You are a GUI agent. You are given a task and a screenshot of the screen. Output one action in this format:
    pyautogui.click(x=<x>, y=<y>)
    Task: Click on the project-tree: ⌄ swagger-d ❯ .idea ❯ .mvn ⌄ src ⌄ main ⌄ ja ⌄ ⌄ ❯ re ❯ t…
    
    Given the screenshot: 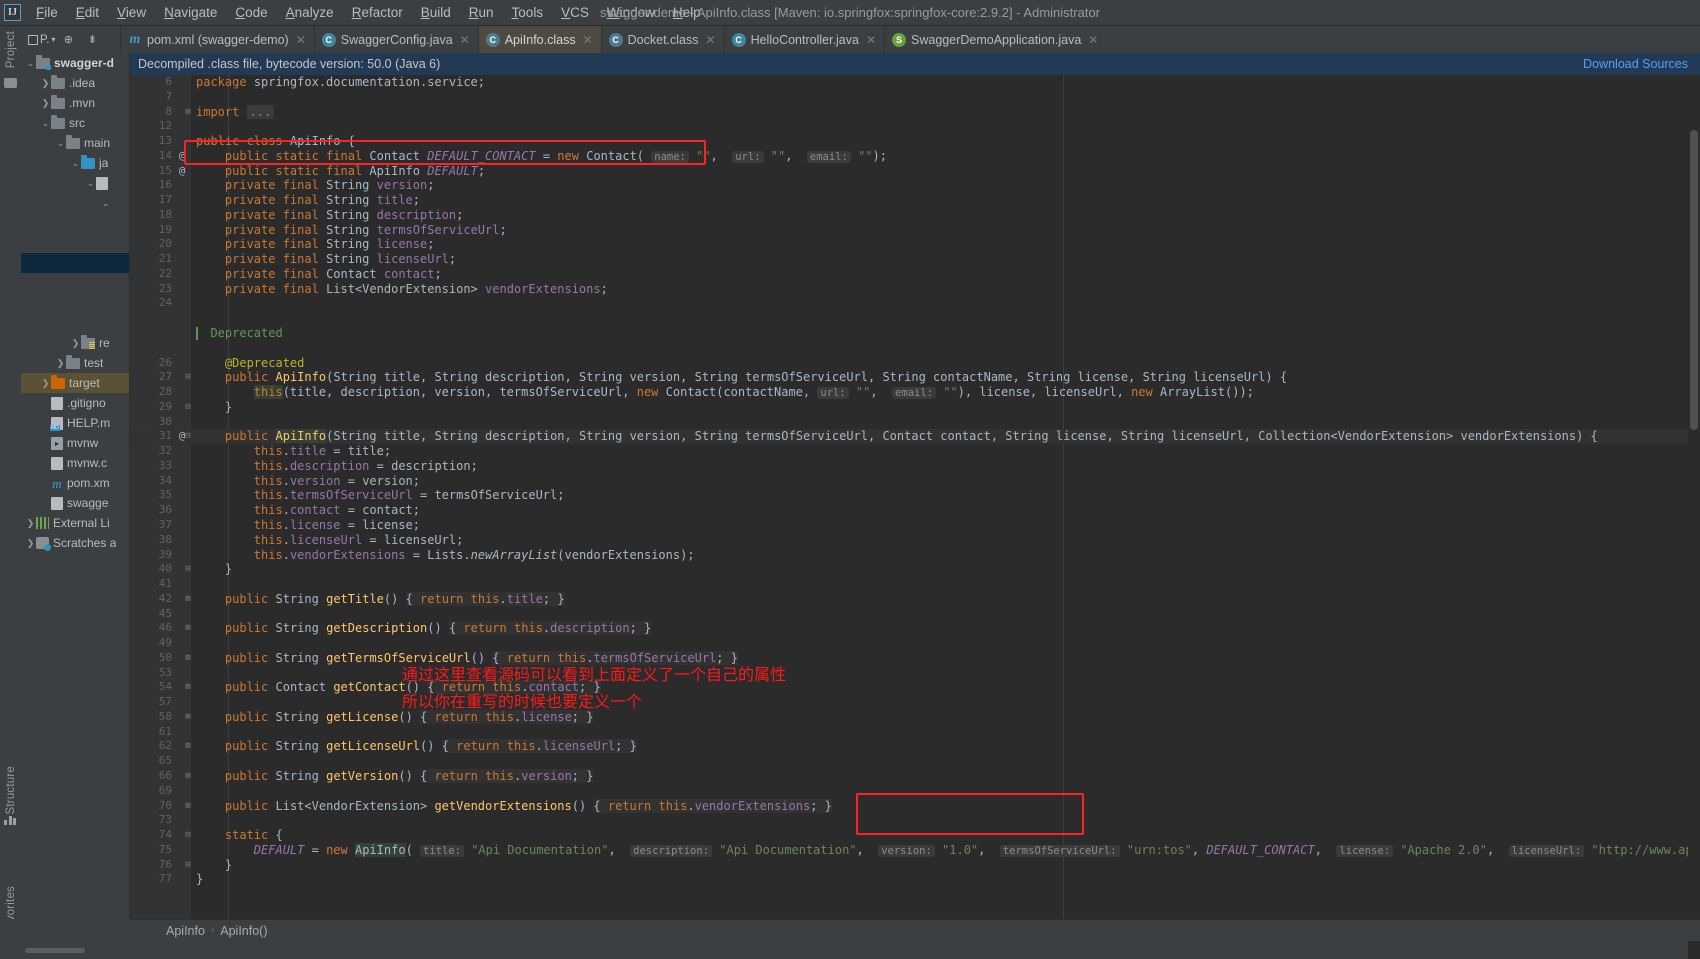 What is the action you would take?
    pyautogui.click(x=75, y=486)
    